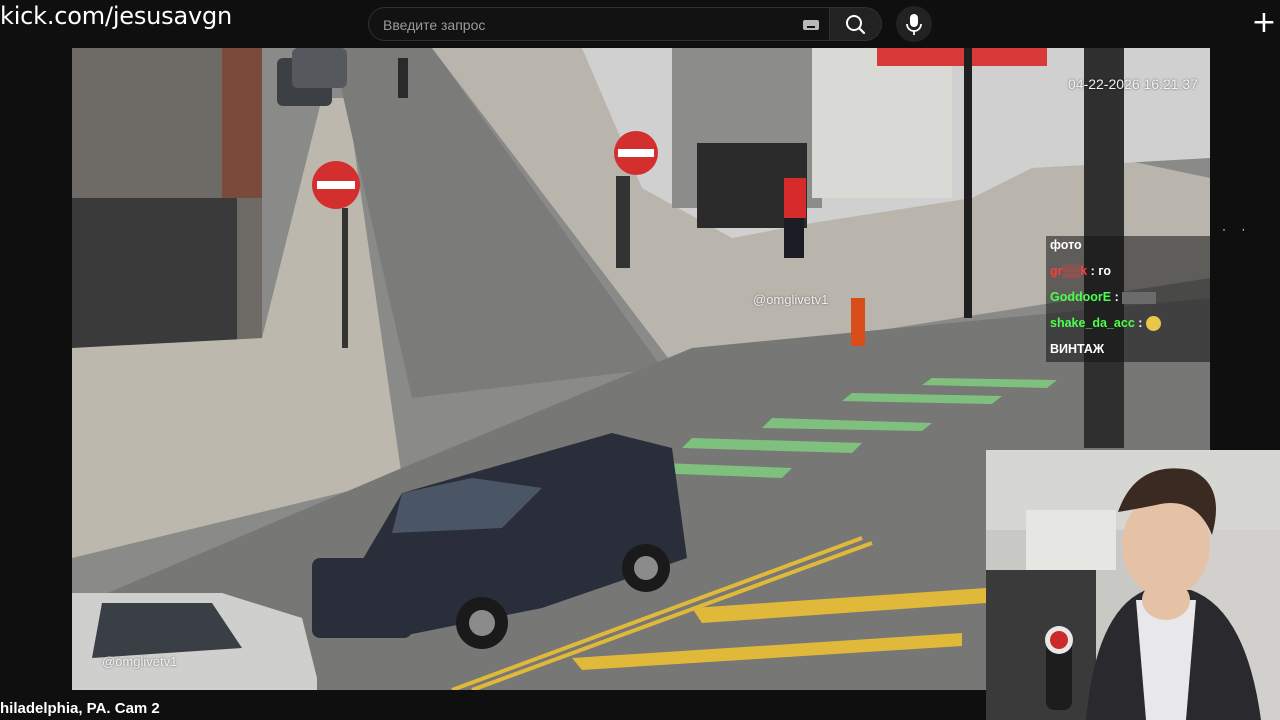  What do you see at coordinates (791, 299) in the screenshot?
I see `watermark-top: @omglivetv1` at bounding box center [791, 299].